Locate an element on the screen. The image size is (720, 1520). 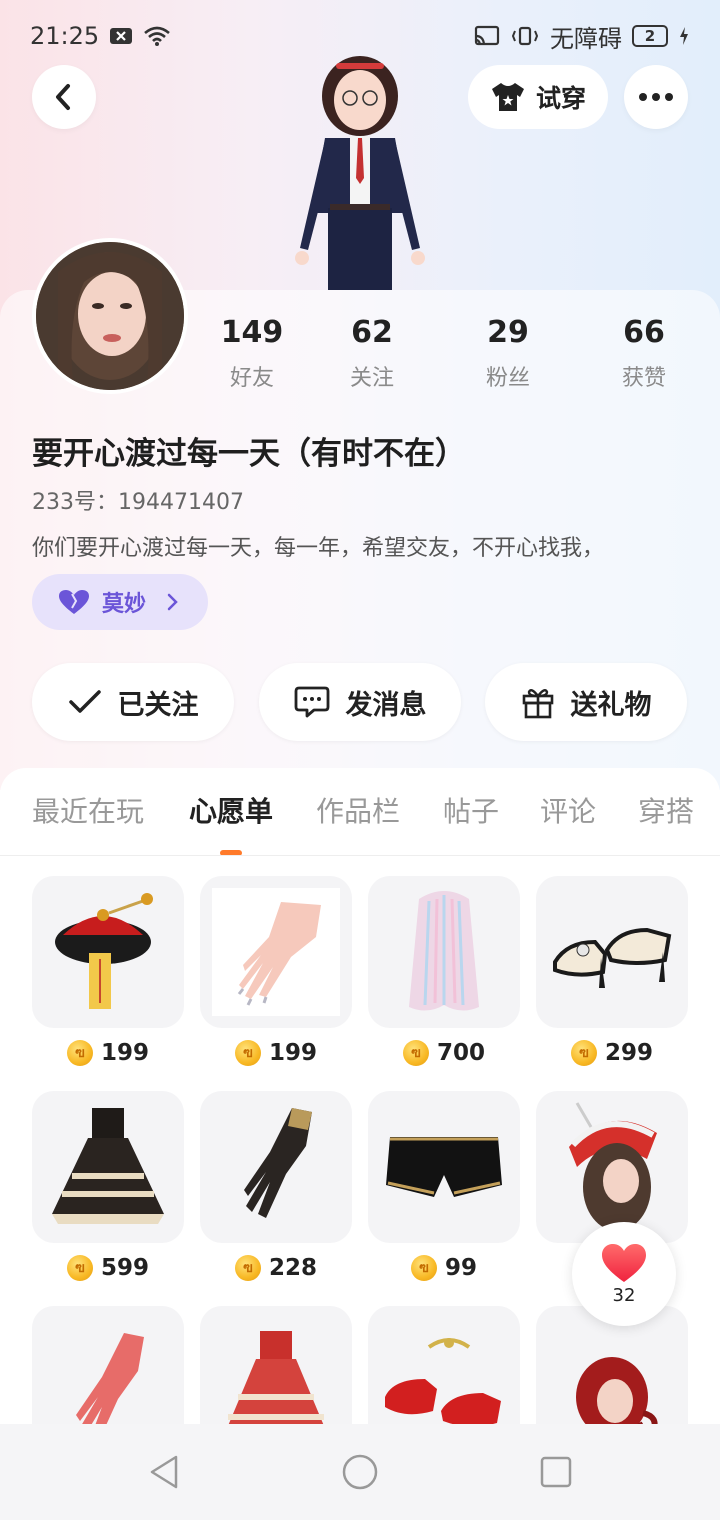
wishlist-item: ฃ 228 is located at coordinates (276, 1186).